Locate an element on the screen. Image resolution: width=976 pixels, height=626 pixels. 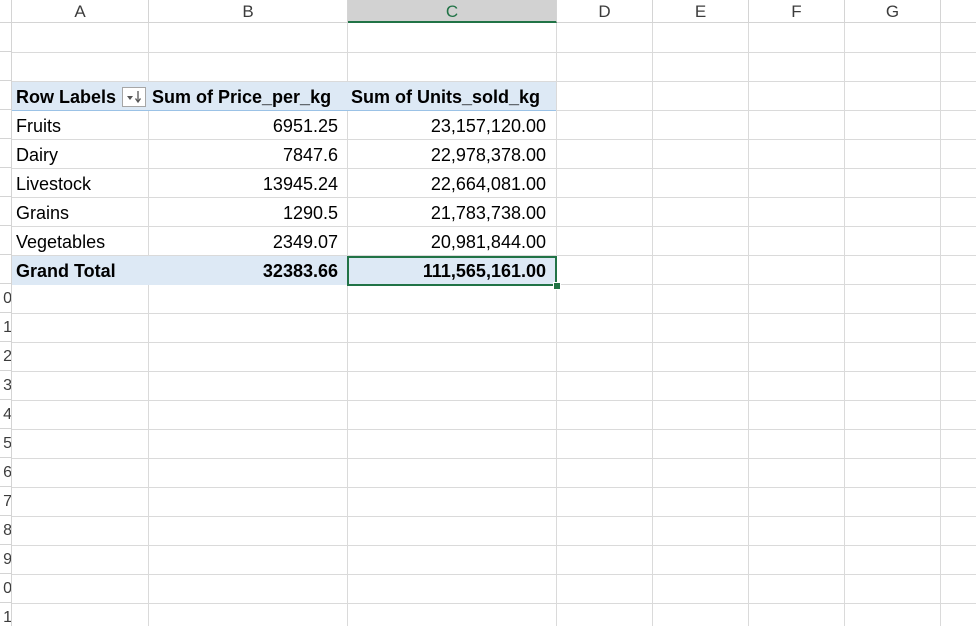
column-header-bar: A B C D E F G is located at coordinates (488, 11).